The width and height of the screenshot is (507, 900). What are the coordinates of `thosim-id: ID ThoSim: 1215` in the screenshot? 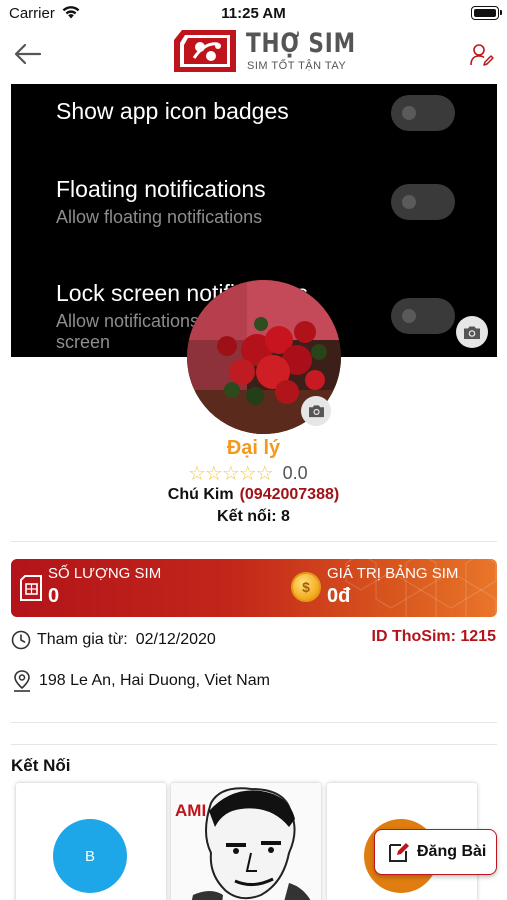 It's located at (433, 636).